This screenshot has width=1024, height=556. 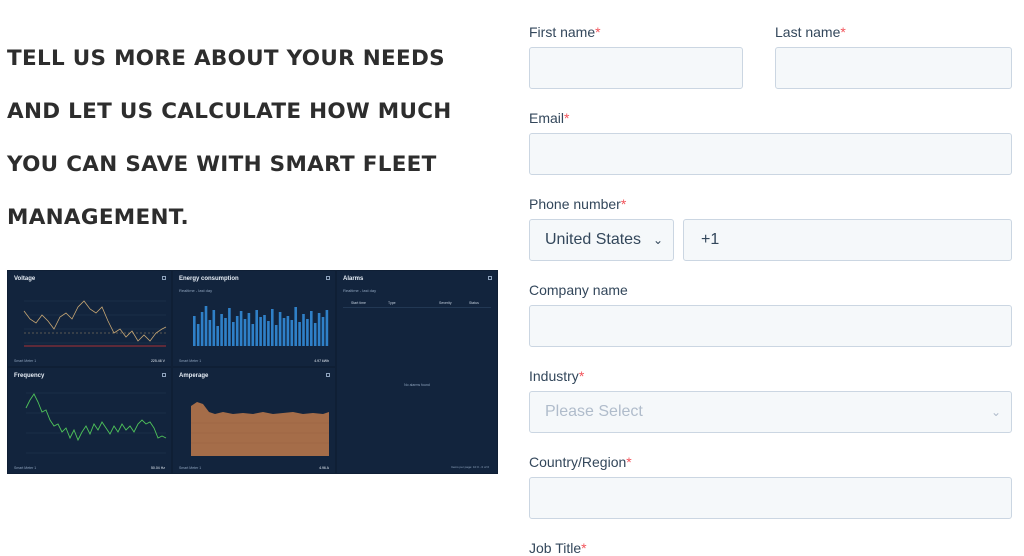 What do you see at coordinates (353, 279) in the screenshot?
I see `panel-title: Alarms` at bounding box center [353, 279].